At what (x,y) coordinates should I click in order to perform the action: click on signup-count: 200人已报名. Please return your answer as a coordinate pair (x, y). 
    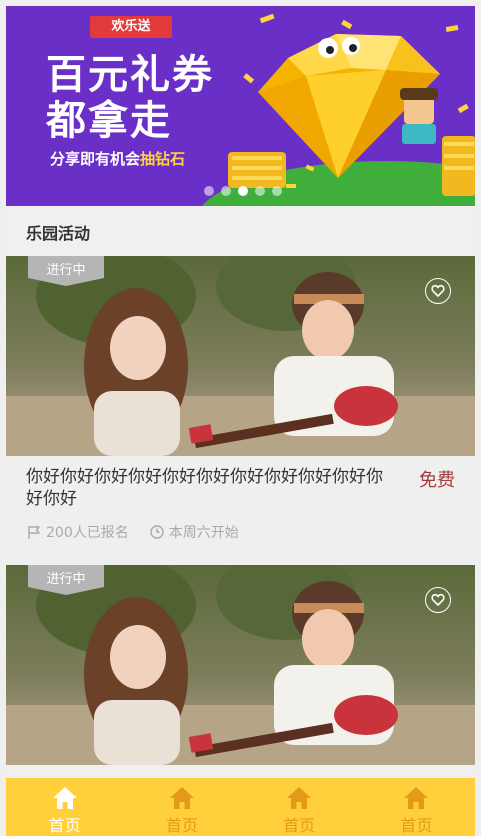
    Looking at the image, I should click on (77, 532).